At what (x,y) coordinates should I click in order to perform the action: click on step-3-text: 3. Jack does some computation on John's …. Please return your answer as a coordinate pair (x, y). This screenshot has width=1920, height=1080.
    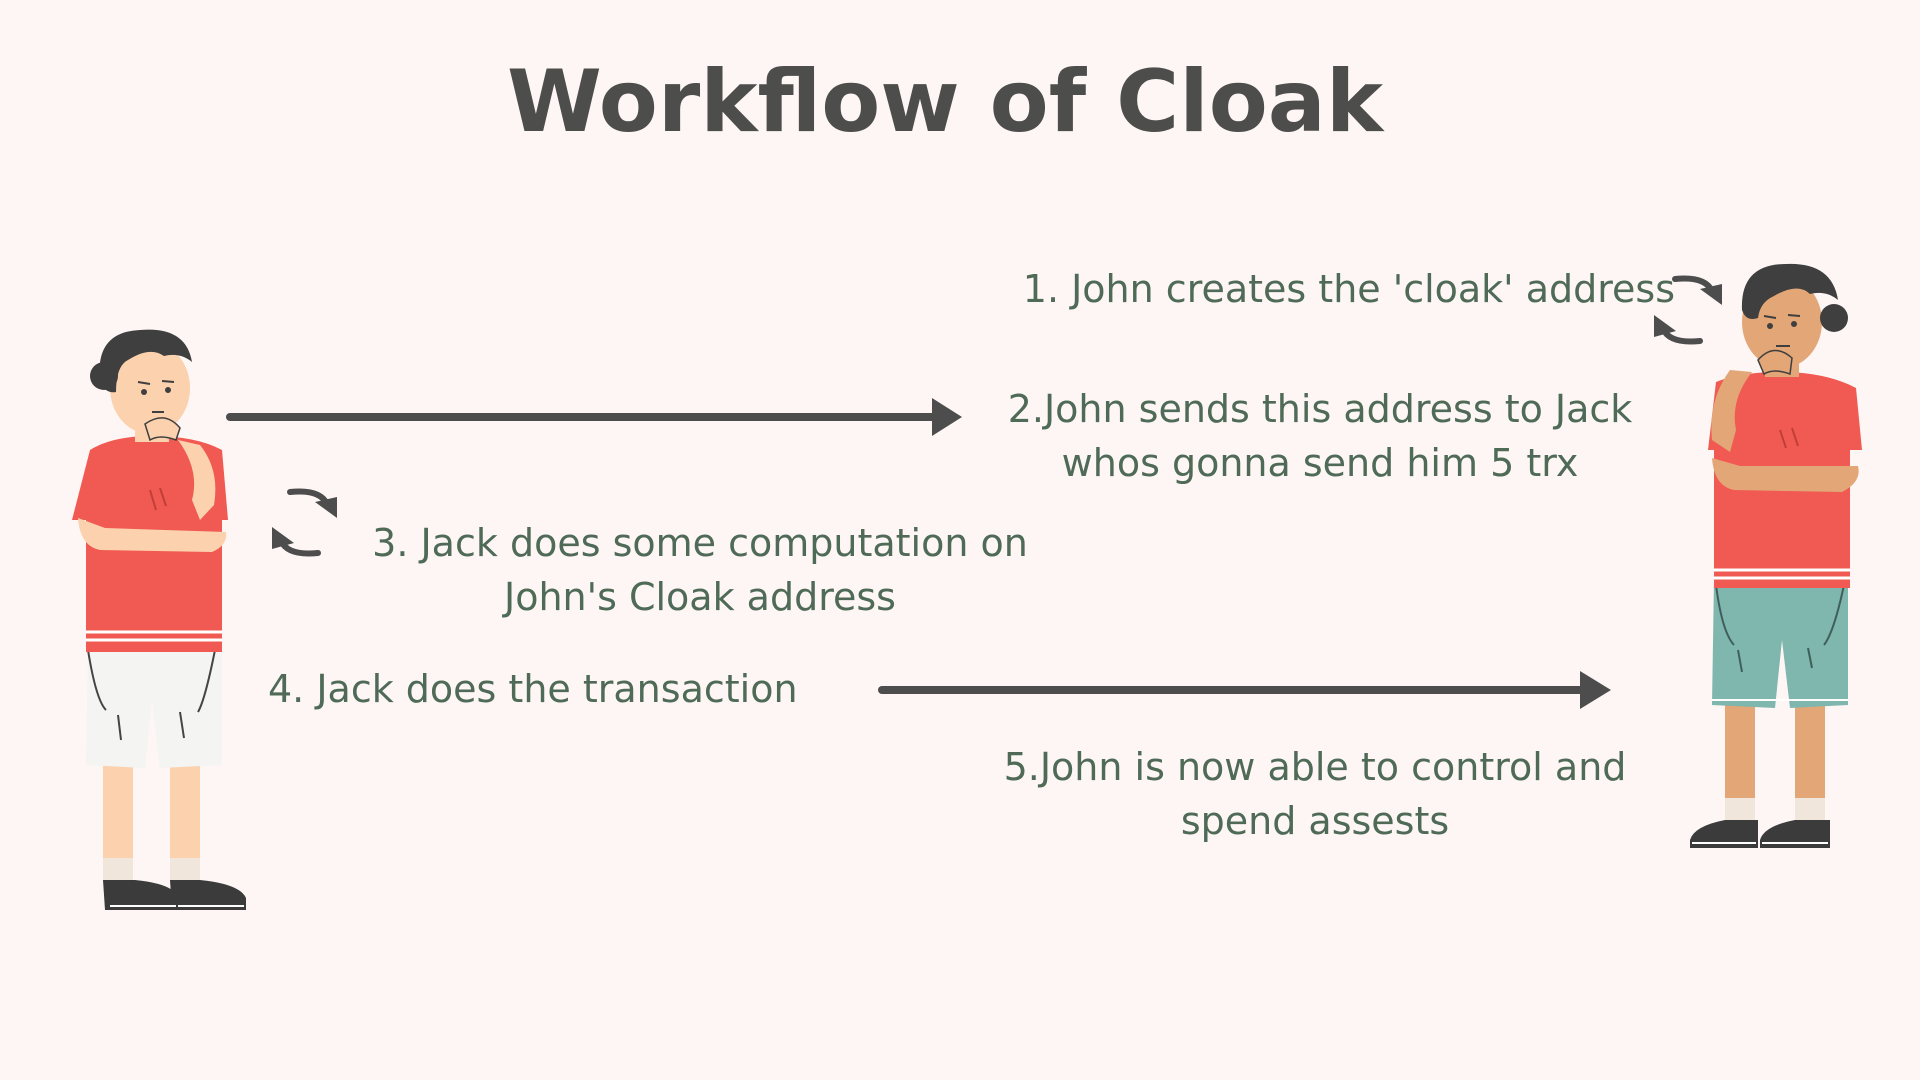
    Looking at the image, I should click on (700, 570).